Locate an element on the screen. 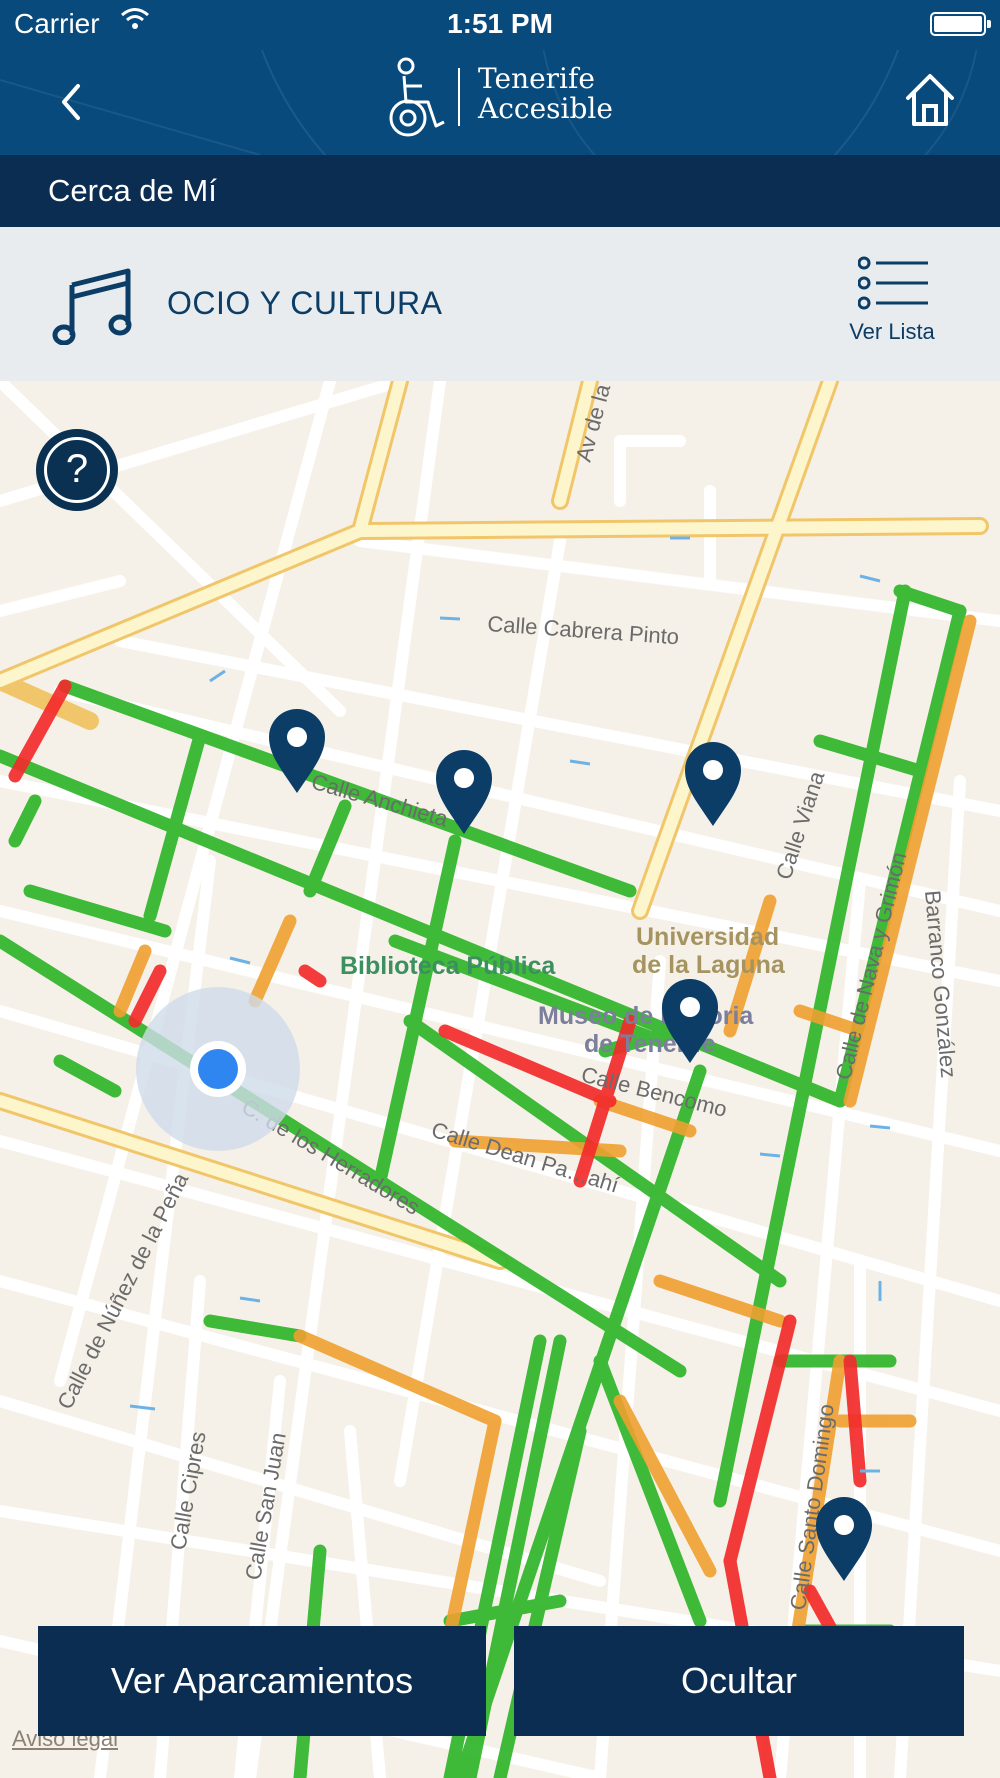 This screenshot has height=1778, width=1000. ver-lista-button: Ver Lista is located at coordinates (892, 305).